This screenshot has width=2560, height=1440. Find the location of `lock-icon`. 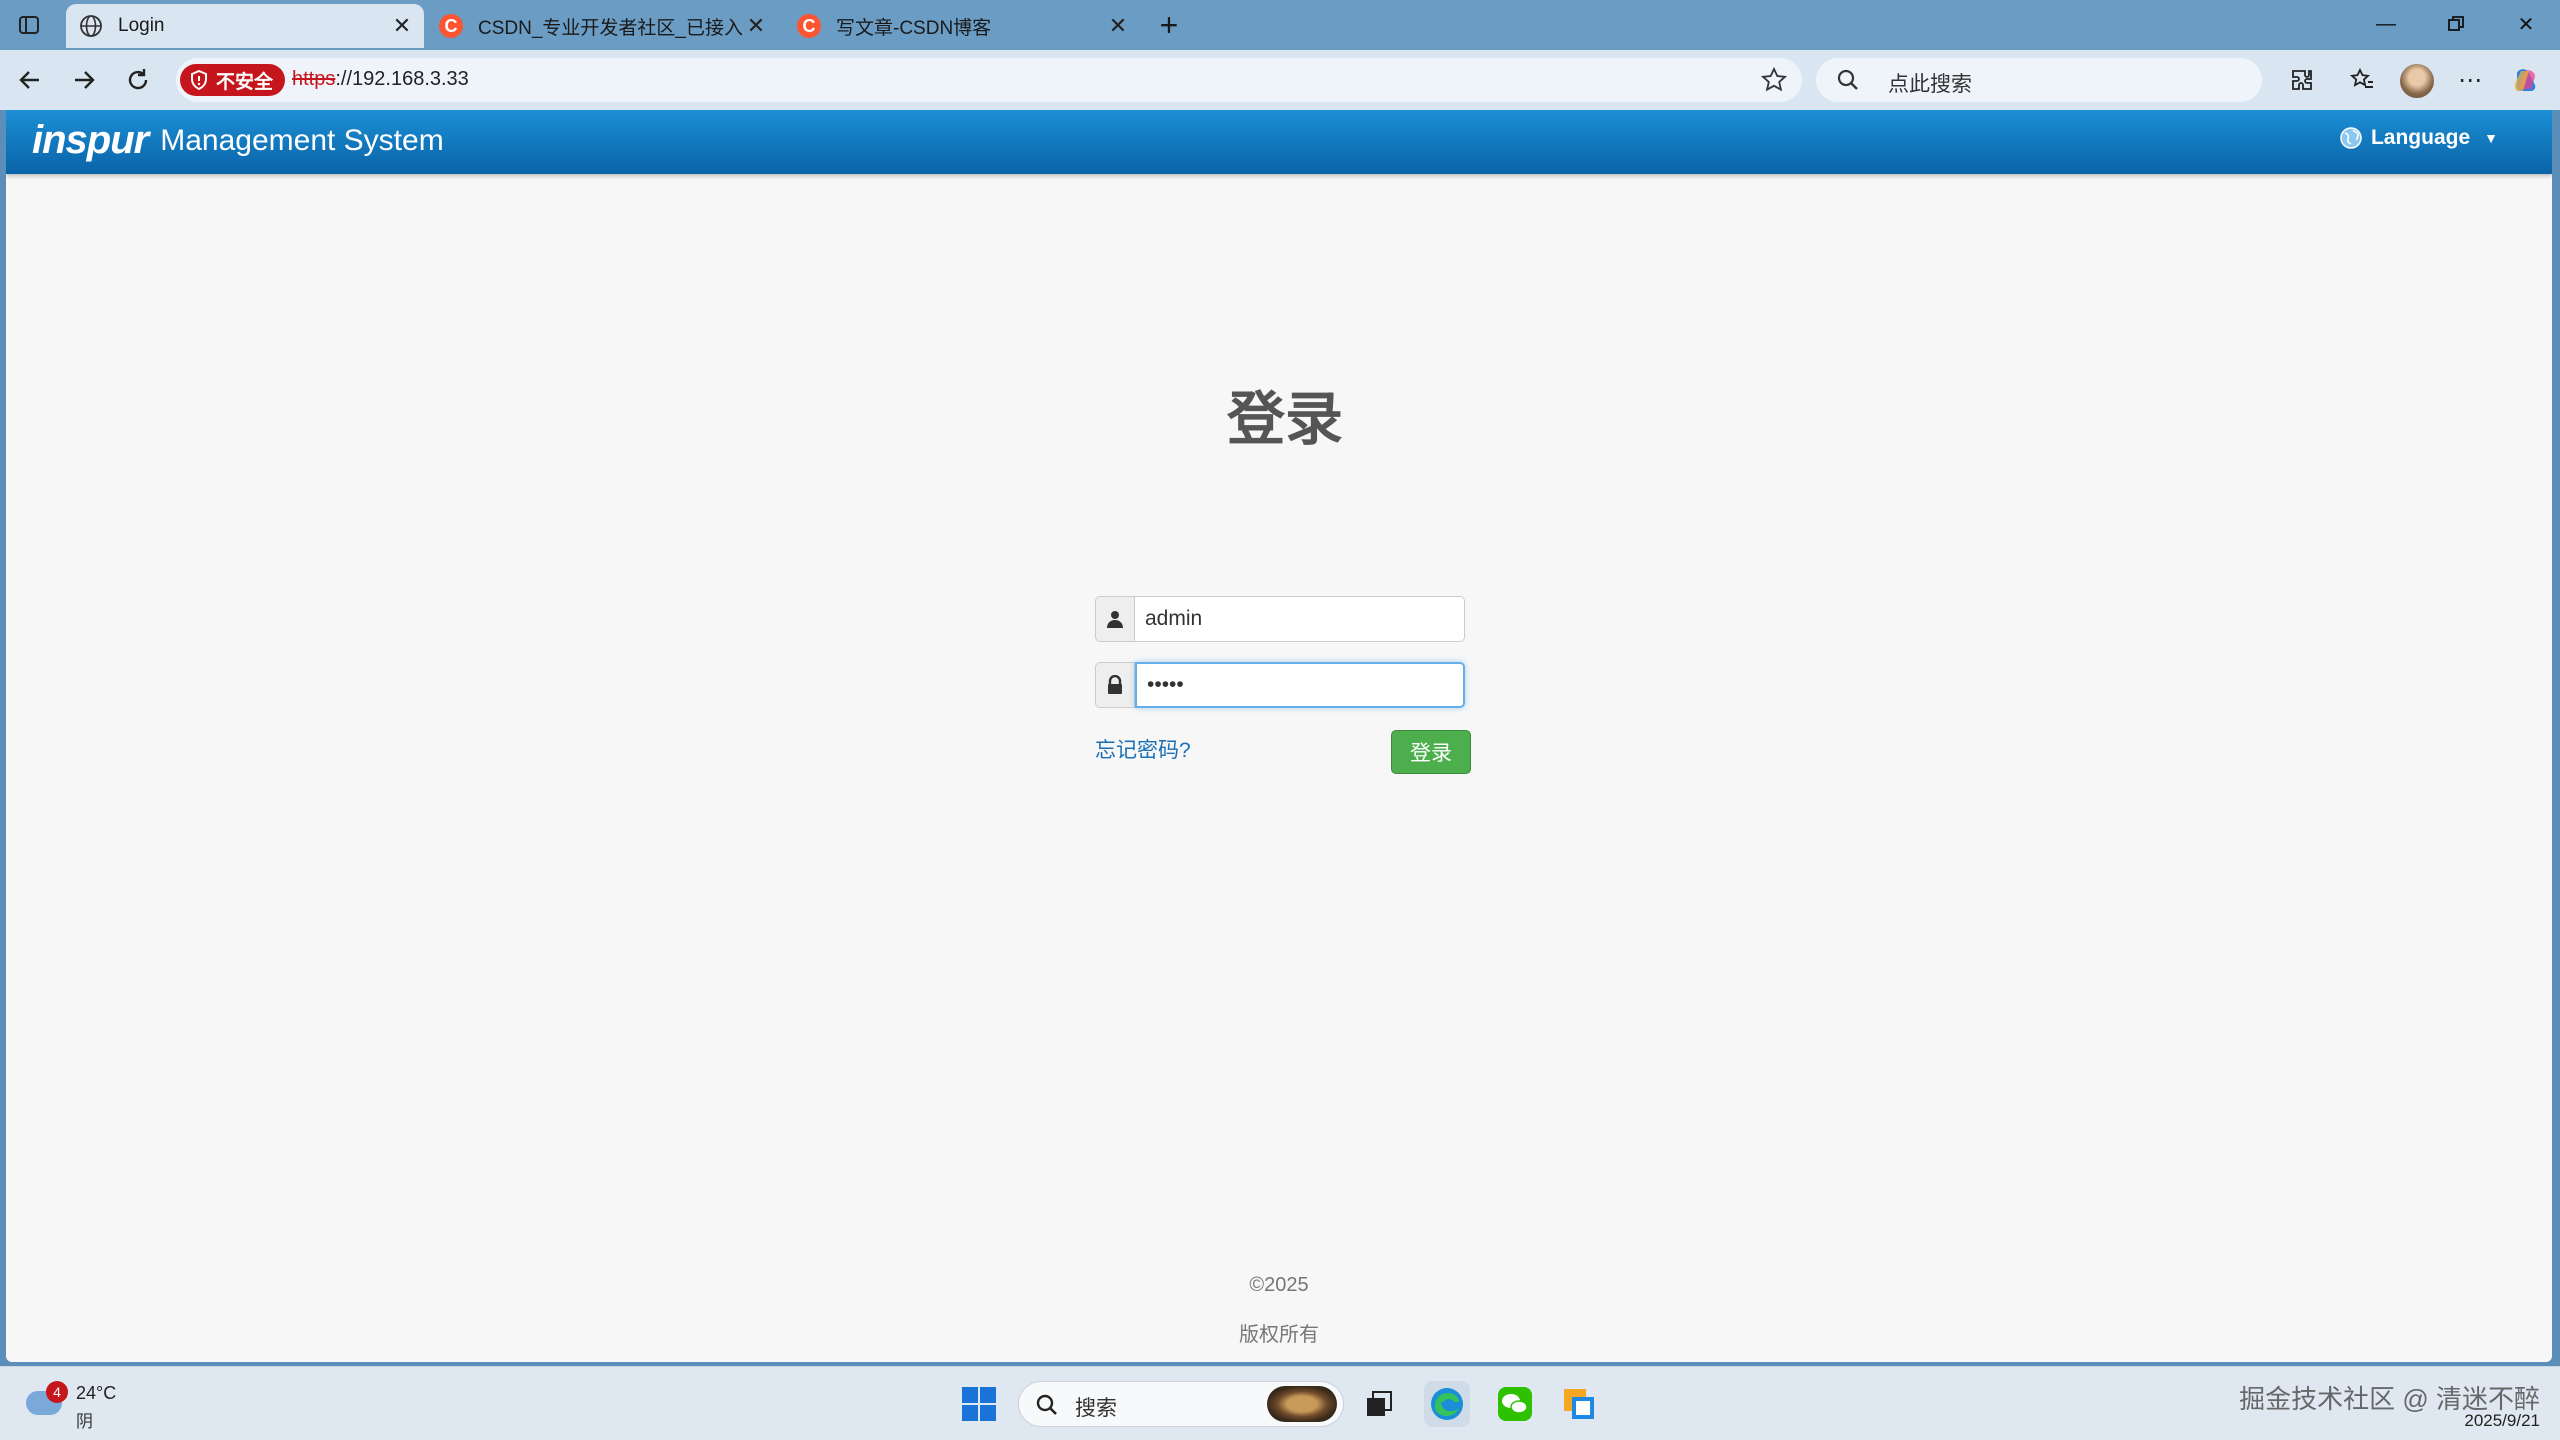

lock-icon is located at coordinates (1115, 685).